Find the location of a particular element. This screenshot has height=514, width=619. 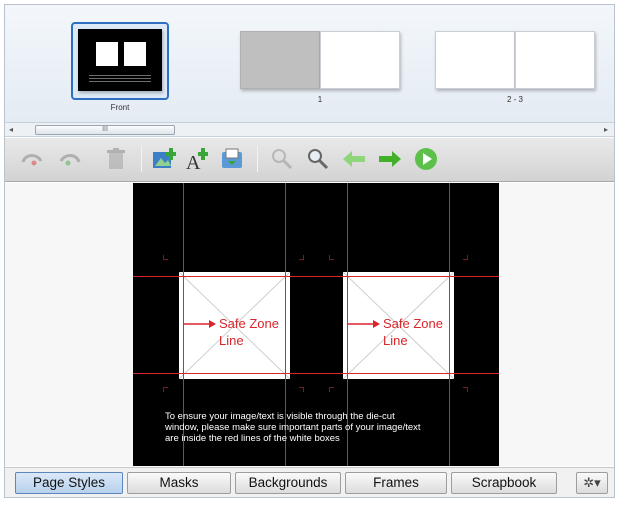

add-text-icon: A is located at coordinates (198, 159).